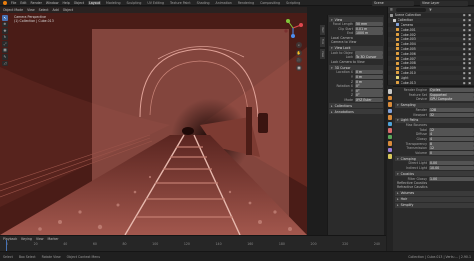  Describe the element at coordinates (44, 10) in the screenshot. I see `viewport-menu-select: Select` at that location.